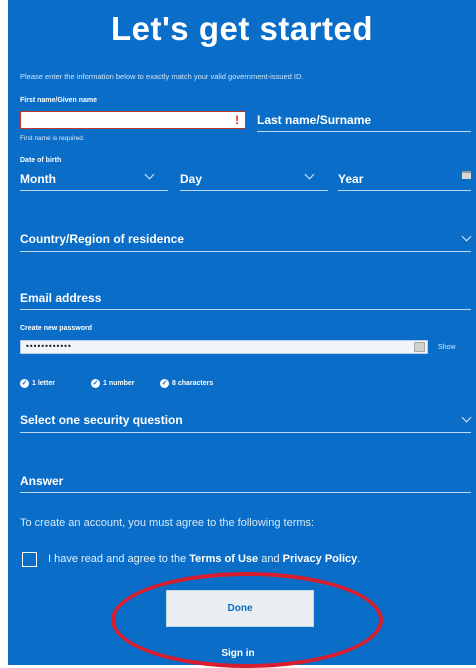 This screenshot has height=668, width=476. Describe the element at coordinates (41, 481) in the screenshot. I see `answer-field: Answer` at that location.